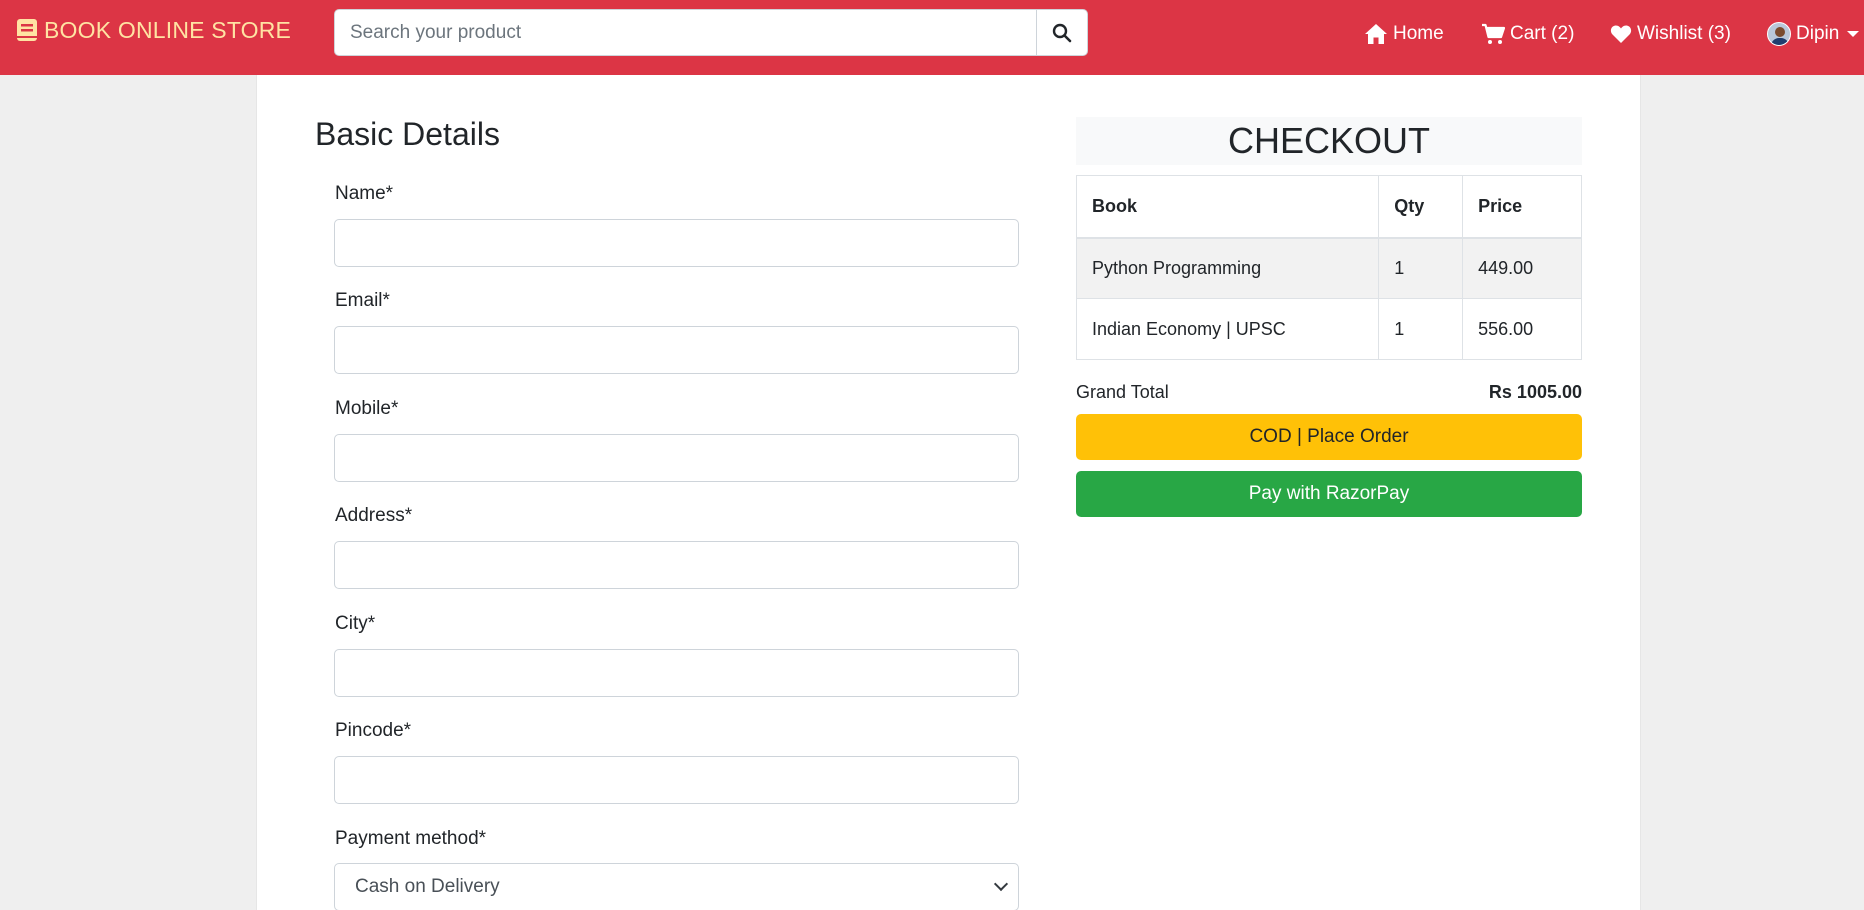 The width and height of the screenshot is (1864, 910). What do you see at coordinates (427, 886) in the screenshot?
I see `payment-method-value: Cash on Delivery` at bounding box center [427, 886].